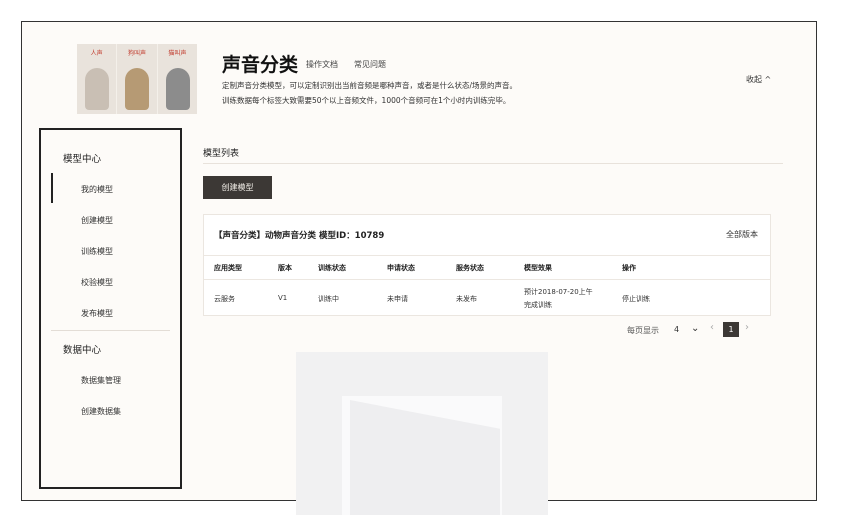  What do you see at coordinates (328, 299) in the screenshot?
I see `cell-train-status: 训练中` at bounding box center [328, 299].